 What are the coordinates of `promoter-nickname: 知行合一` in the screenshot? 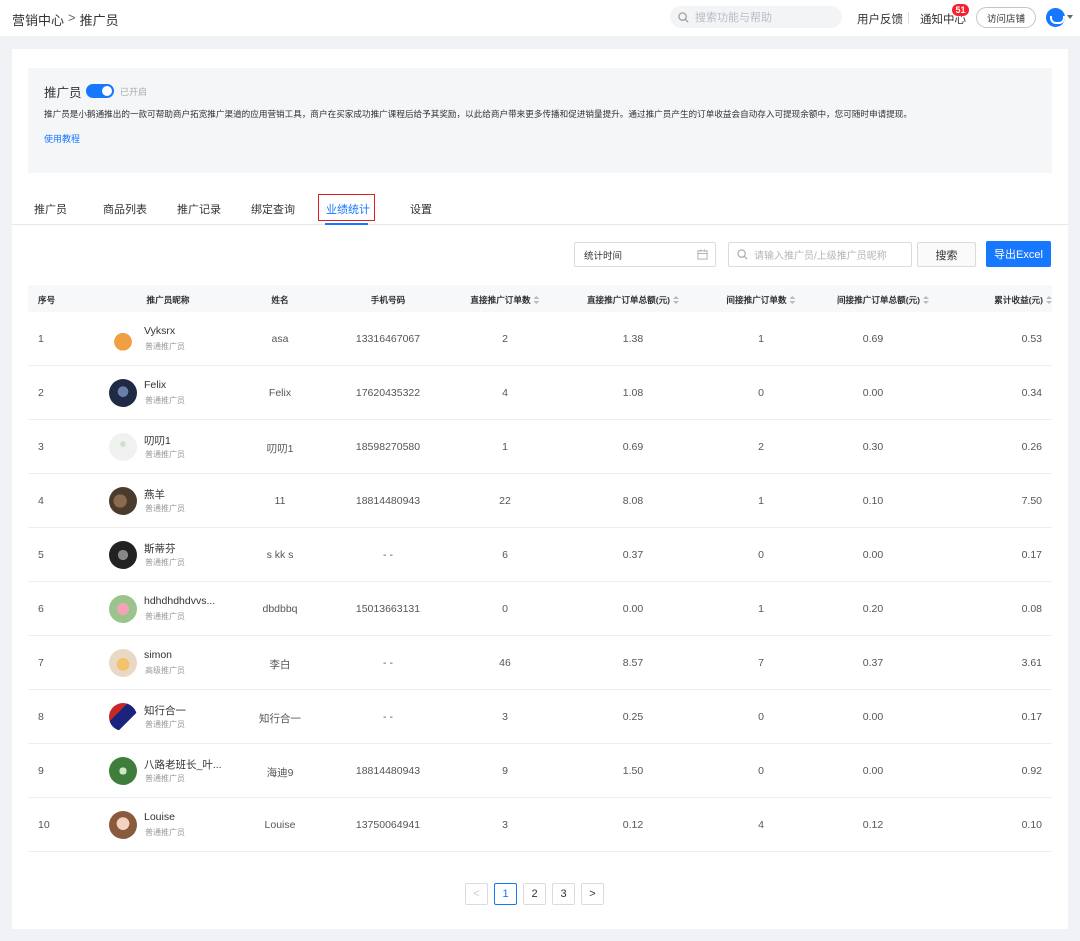 It's located at (165, 711).